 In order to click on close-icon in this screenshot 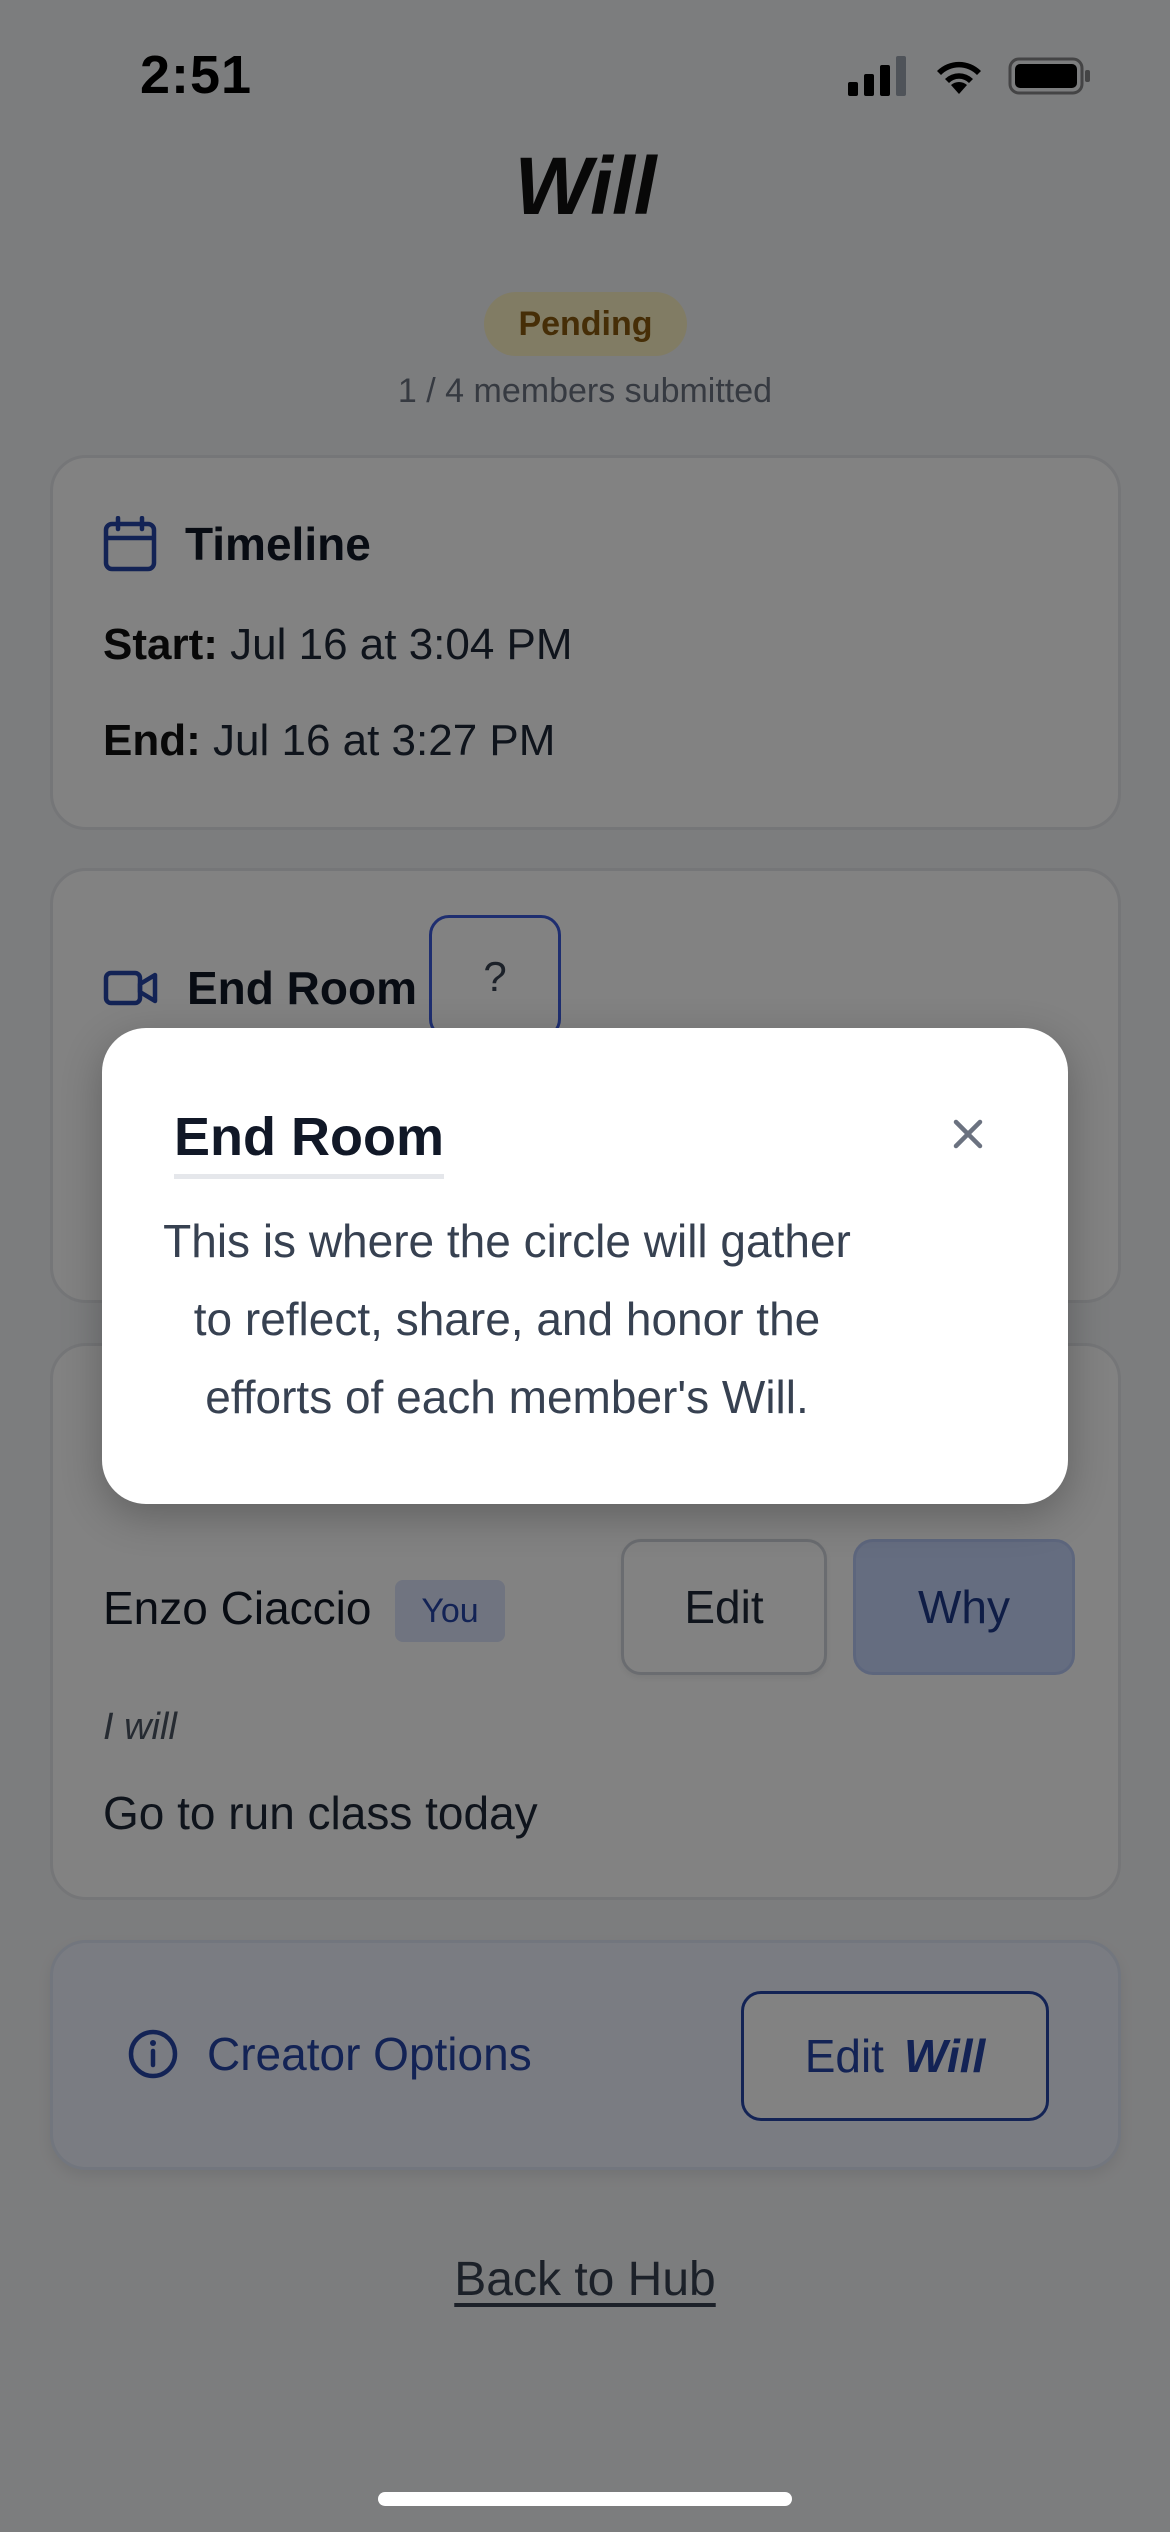, I will do `click(968, 1134)`.